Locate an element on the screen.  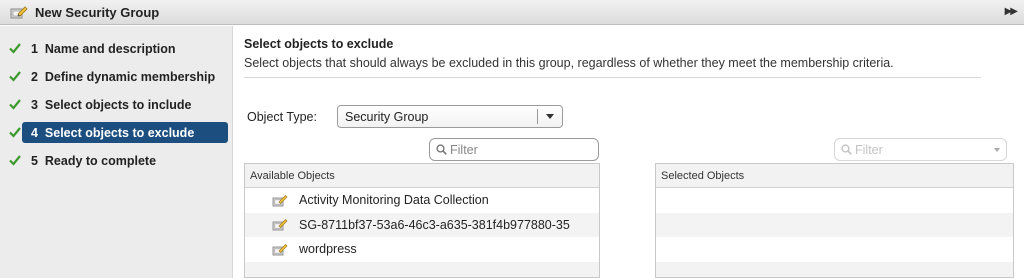
selected-objects-header: Selected Objects is located at coordinates (834, 176).